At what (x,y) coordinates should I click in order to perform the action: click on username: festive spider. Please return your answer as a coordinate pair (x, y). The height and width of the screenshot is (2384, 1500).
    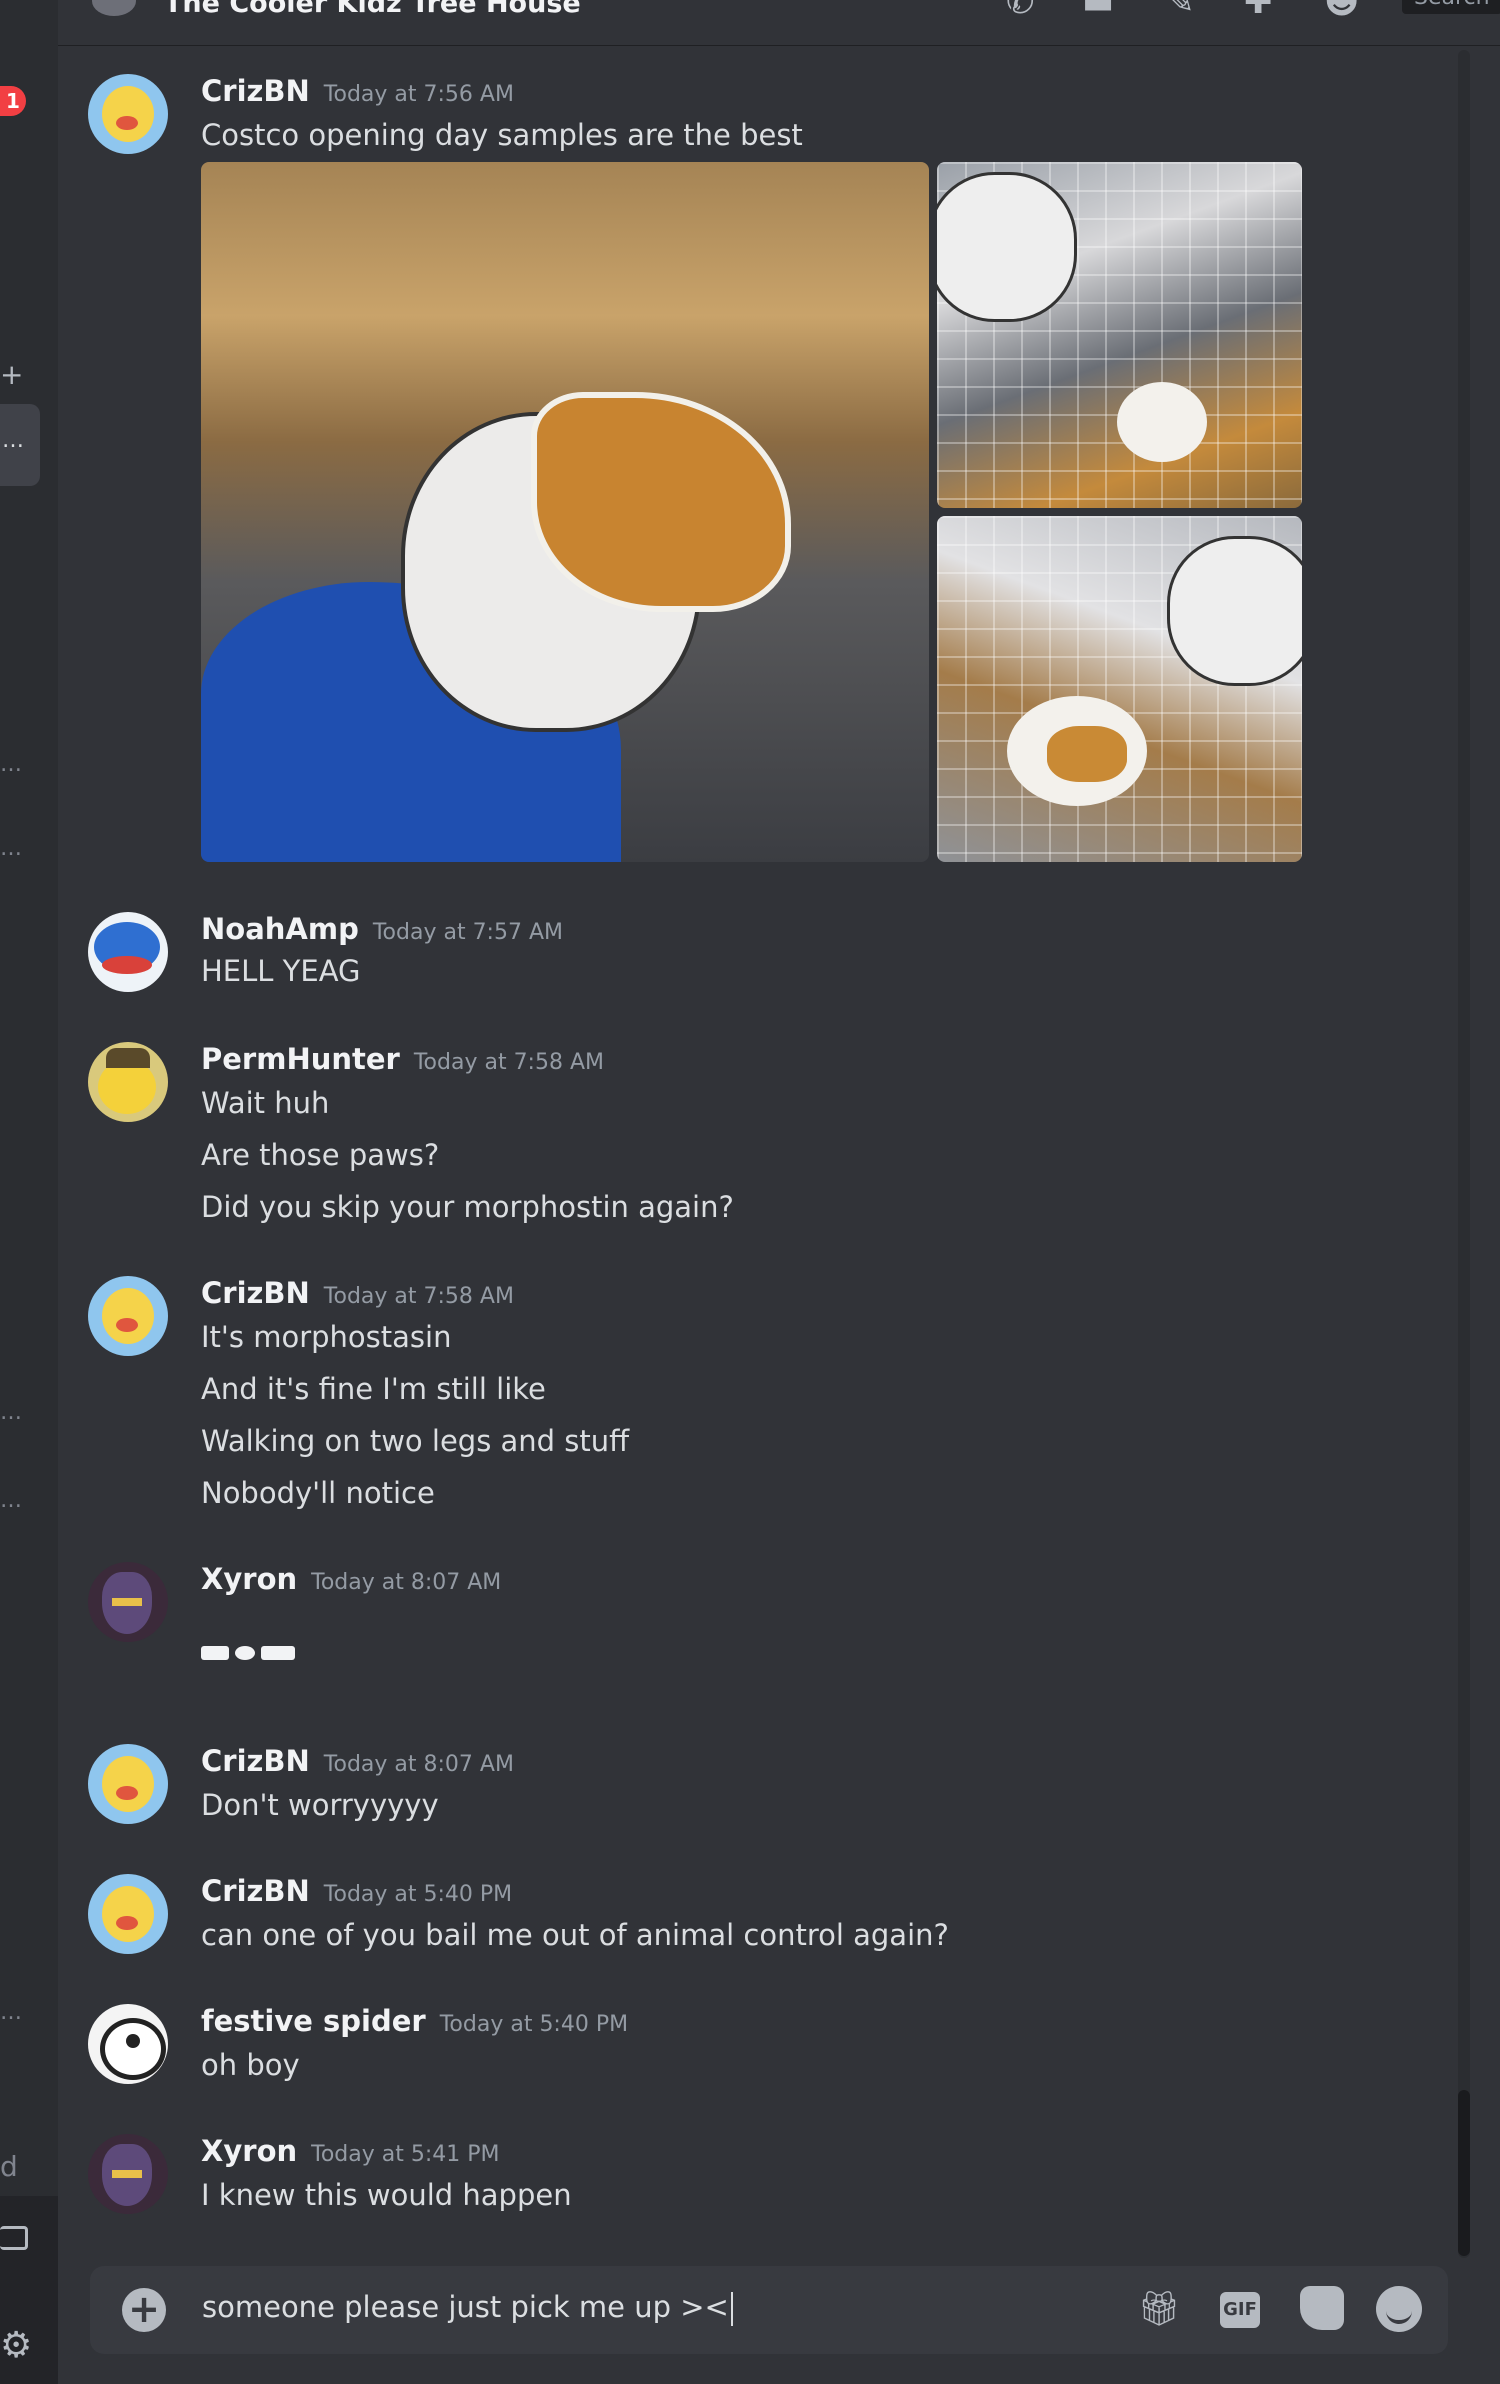
    Looking at the image, I should click on (313, 2021).